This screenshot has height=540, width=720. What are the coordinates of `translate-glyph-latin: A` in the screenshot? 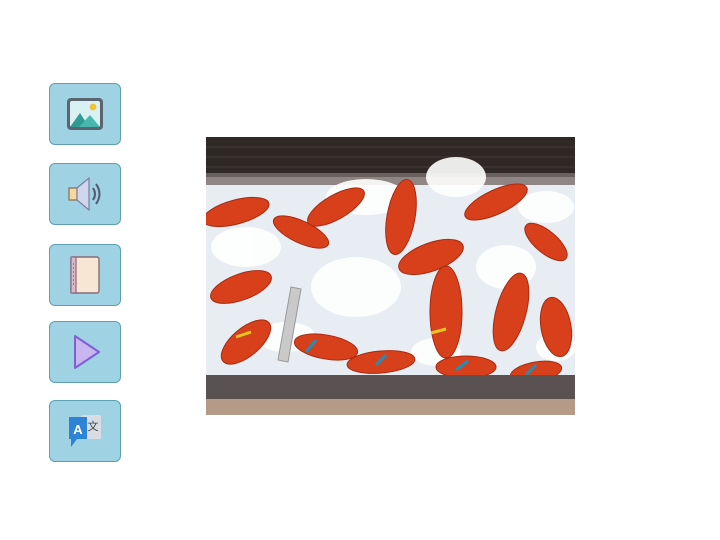 It's located at (78, 429).